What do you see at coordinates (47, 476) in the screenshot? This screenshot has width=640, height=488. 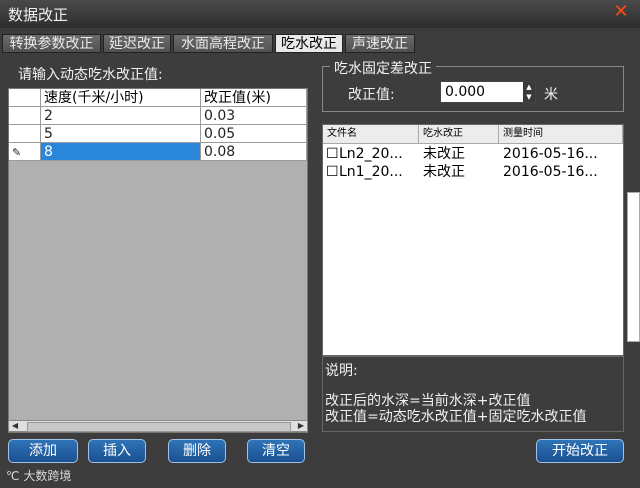 I see `logo-text: 大数跨境` at bounding box center [47, 476].